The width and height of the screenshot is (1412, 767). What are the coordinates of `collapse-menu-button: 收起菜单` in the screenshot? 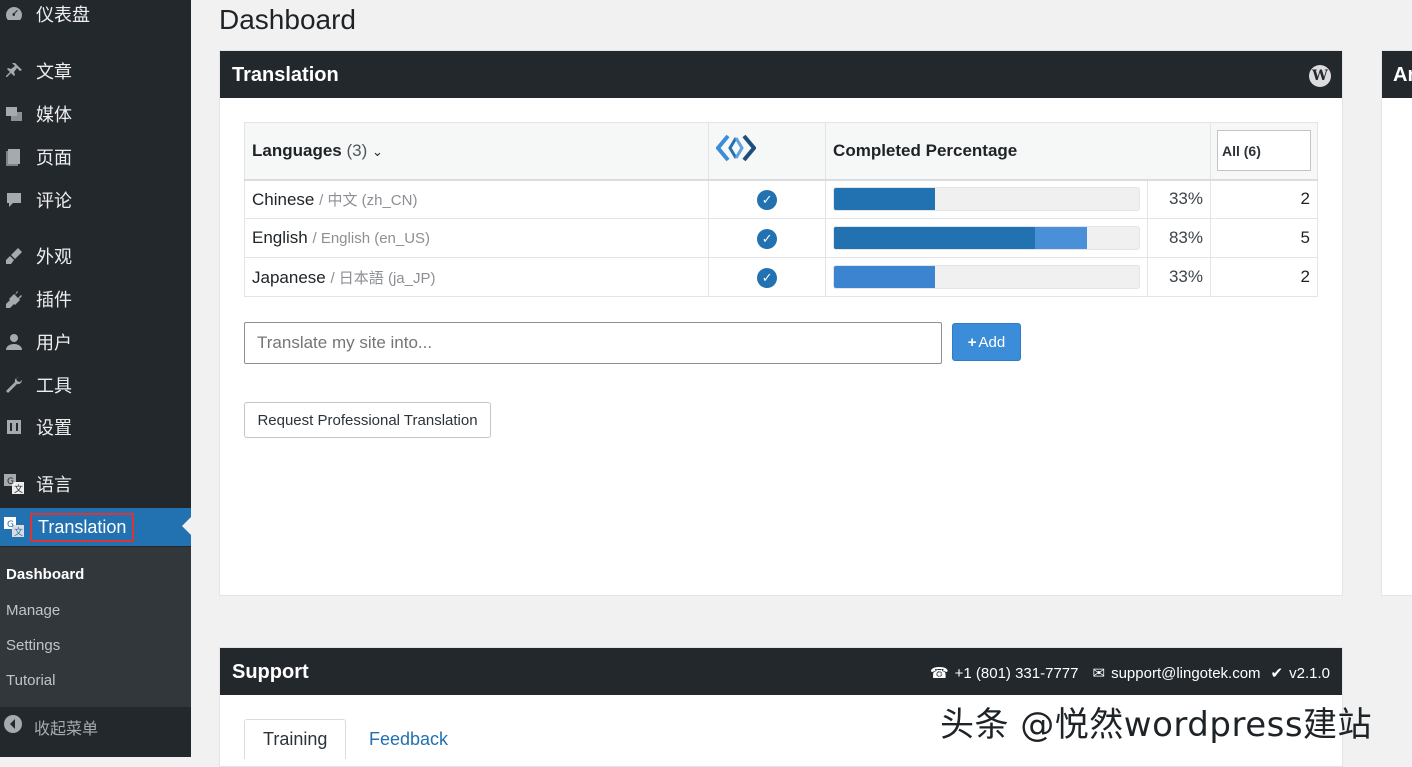 It's located at (49, 726).